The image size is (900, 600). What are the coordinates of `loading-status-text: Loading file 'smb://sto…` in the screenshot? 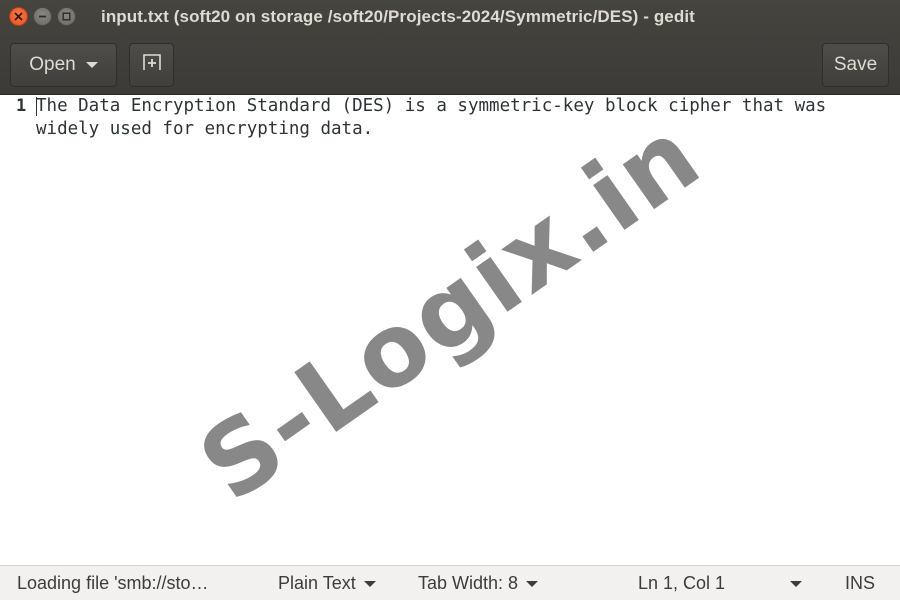 It's located at (113, 582).